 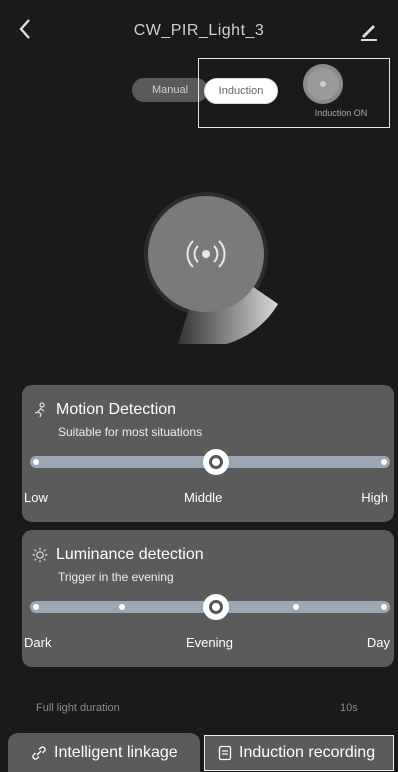 I want to click on slider-dot-high, so click(x=384, y=462).